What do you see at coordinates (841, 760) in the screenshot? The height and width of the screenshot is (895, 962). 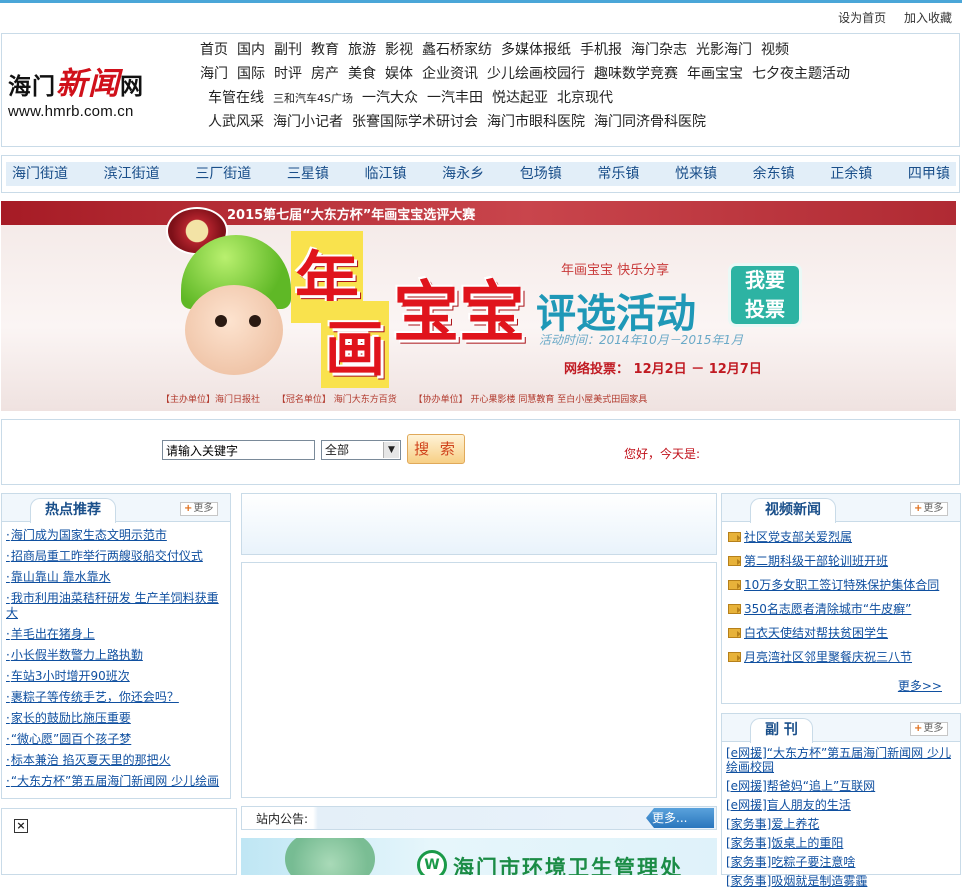 I see `supplement-list-item: [e网援]“大东方杯”第五届海门新闻网 少儿绘画校园` at bounding box center [841, 760].